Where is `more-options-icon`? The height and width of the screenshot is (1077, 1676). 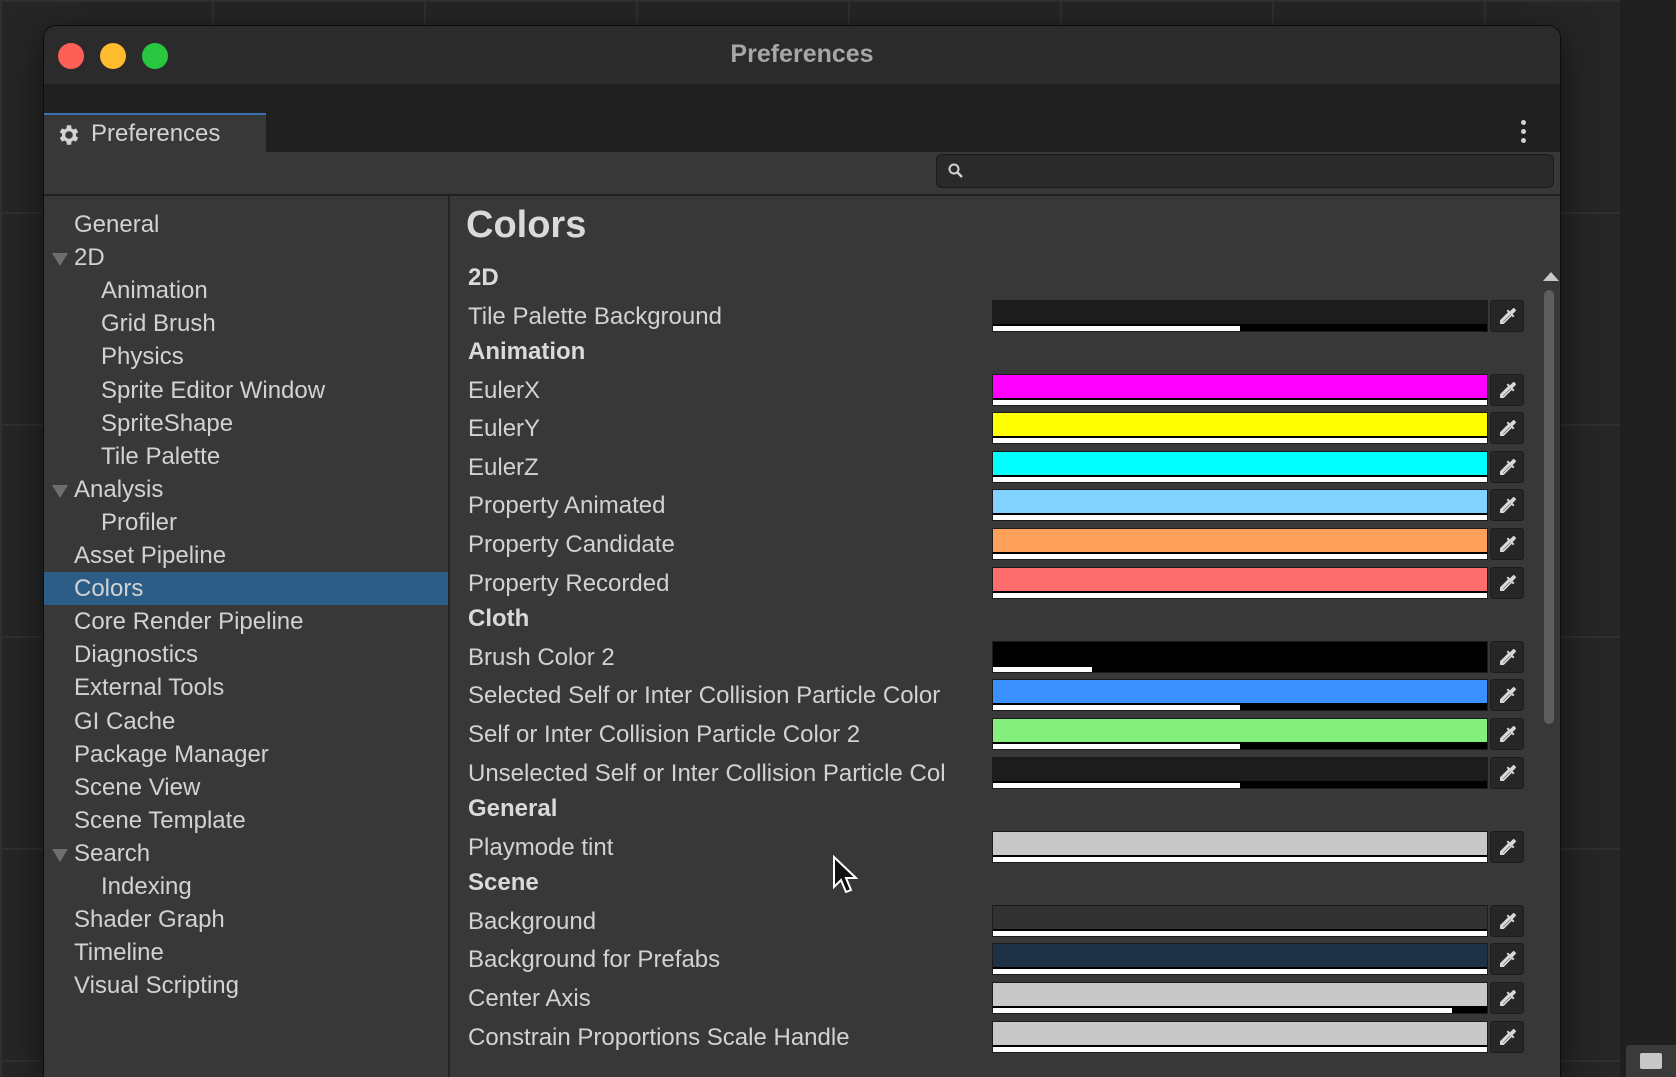 more-options-icon is located at coordinates (1523, 134).